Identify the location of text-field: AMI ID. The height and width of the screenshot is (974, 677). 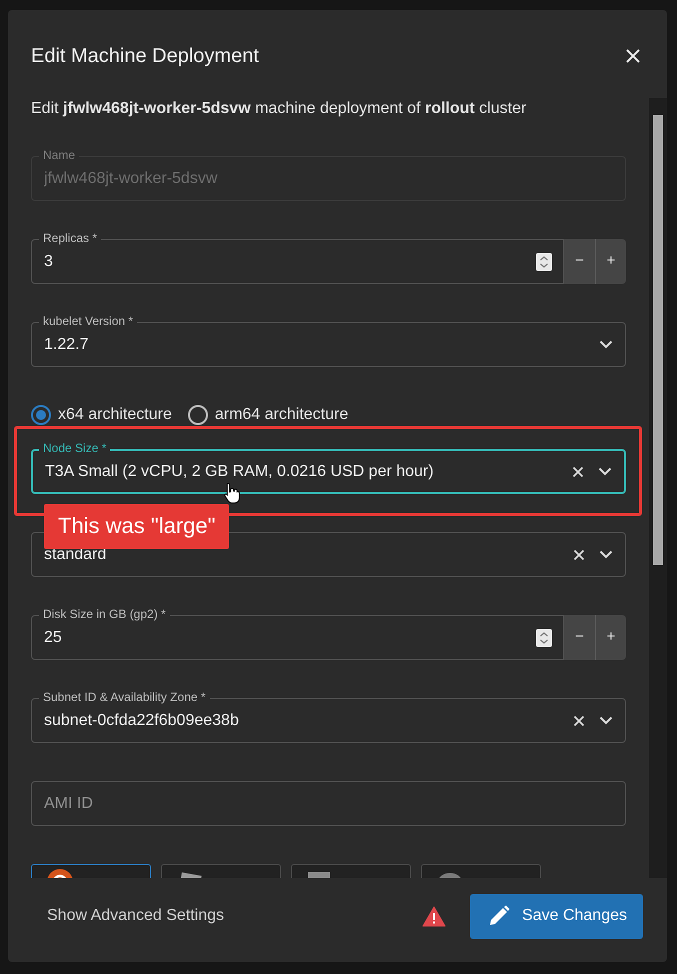
(328, 803).